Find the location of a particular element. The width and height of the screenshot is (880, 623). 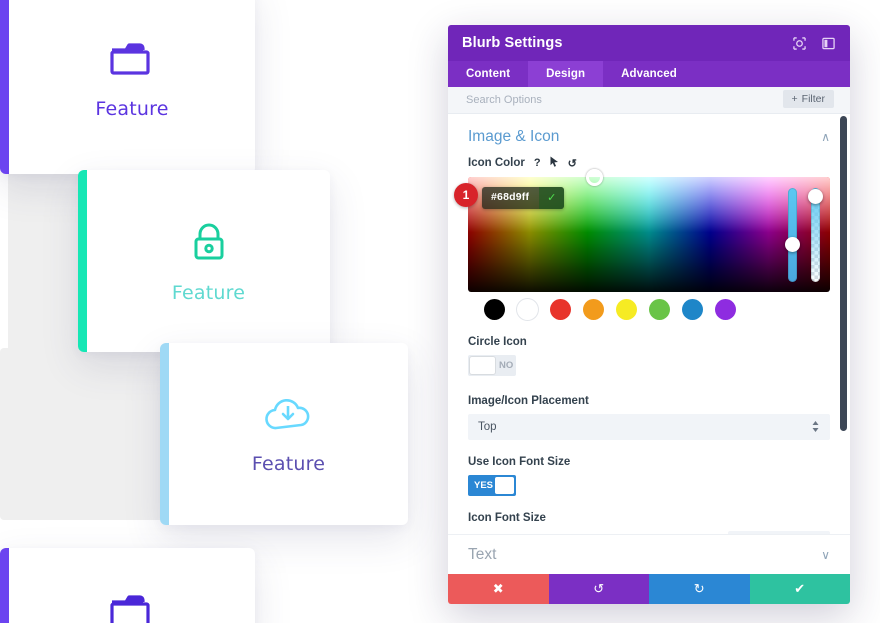

cancel-button: ✖ is located at coordinates (498, 589).